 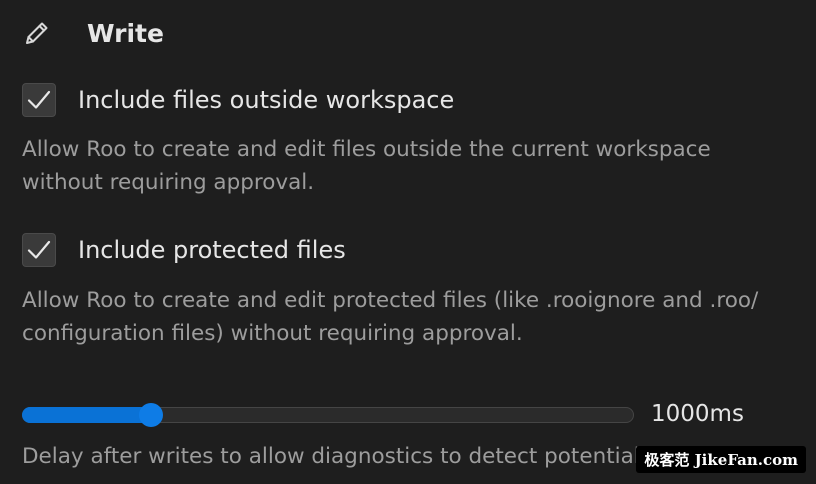 What do you see at coordinates (125, 33) in the screenshot?
I see `section-title: Write` at bounding box center [125, 33].